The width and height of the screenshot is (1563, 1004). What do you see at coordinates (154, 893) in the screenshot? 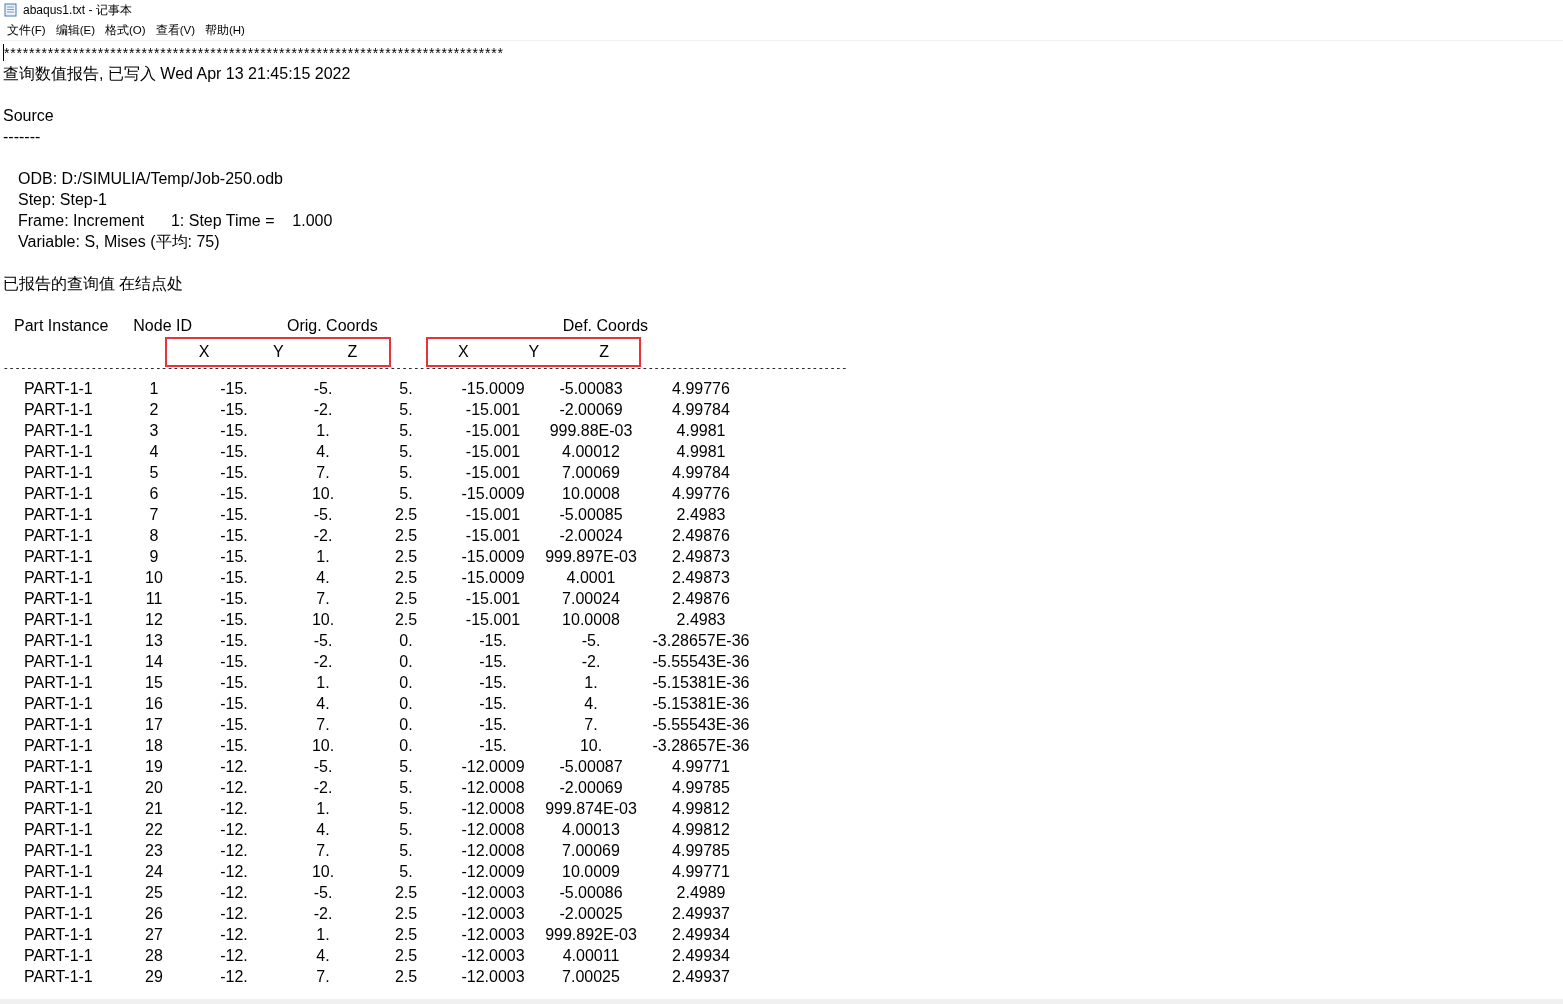
I see `table-cell-text: 25` at bounding box center [154, 893].